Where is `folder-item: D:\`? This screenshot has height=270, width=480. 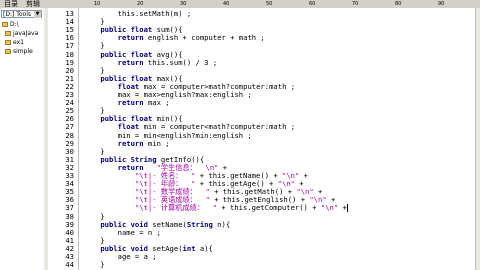 folder-item: D:\ is located at coordinates (22, 24).